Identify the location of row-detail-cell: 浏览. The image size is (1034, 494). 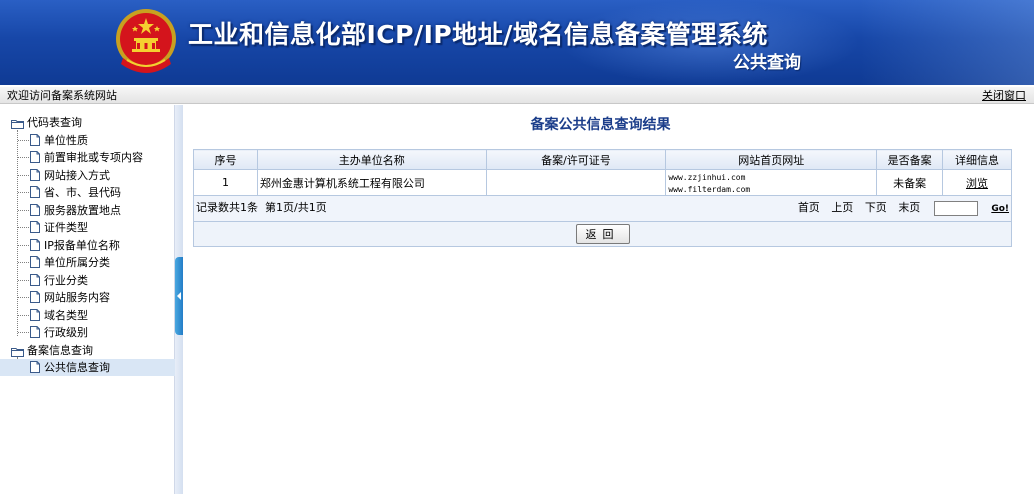
(977, 182).